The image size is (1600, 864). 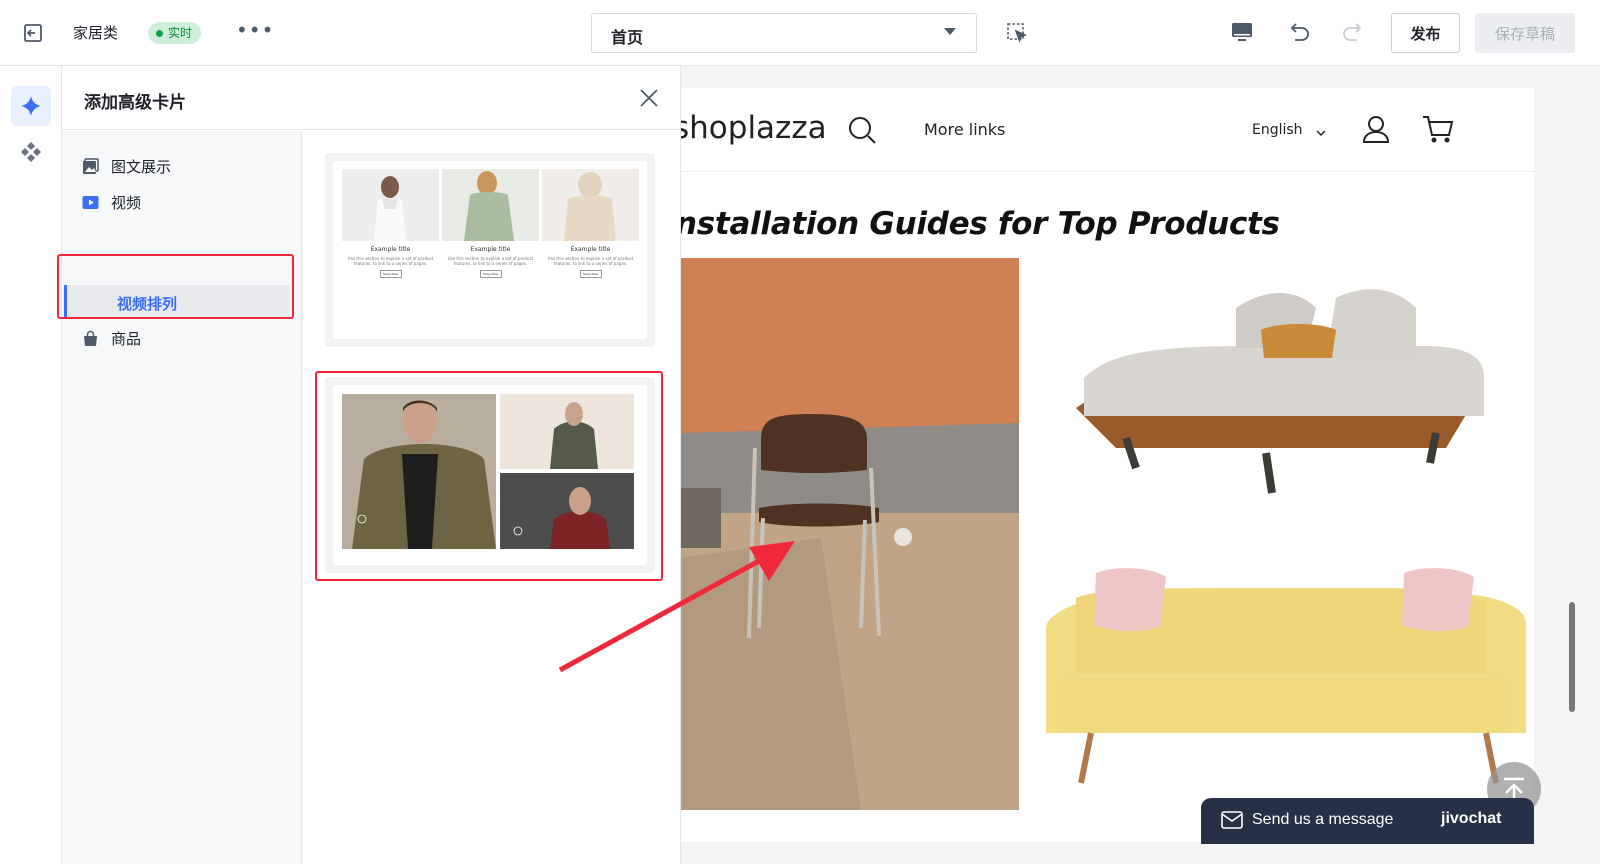 What do you see at coordinates (1353, 32) in the screenshot?
I see `redo-icon` at bounding box center [1353, 32].